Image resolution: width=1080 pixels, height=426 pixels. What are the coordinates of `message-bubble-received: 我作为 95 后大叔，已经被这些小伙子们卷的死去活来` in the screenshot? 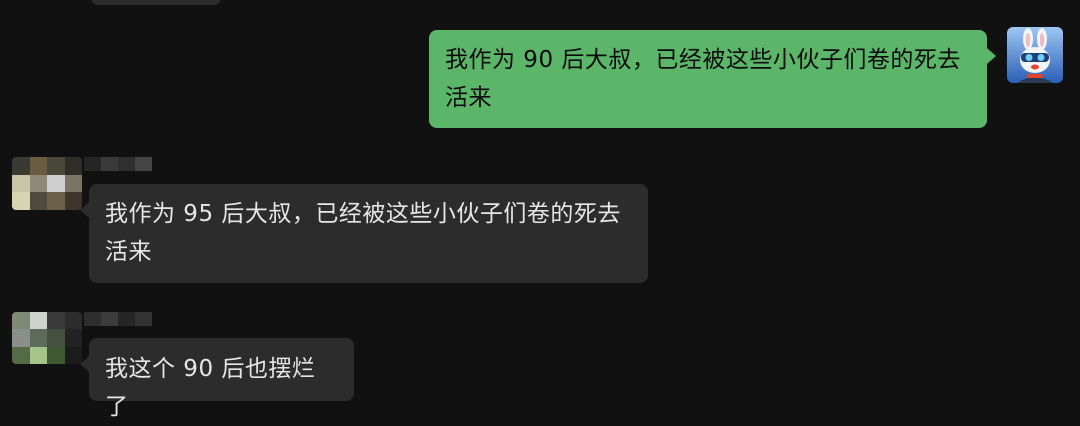 It's located at (368, 233).